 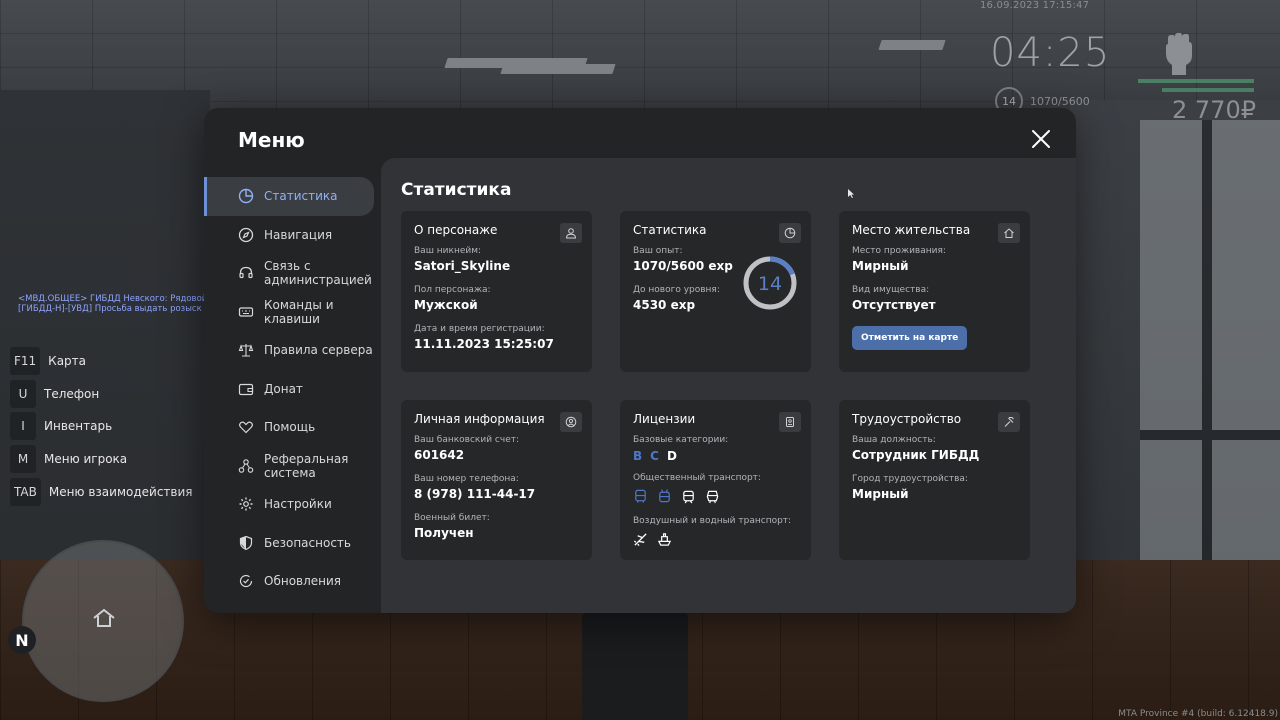 I want to click on license-category-d: D, so click(x=671, y=456).